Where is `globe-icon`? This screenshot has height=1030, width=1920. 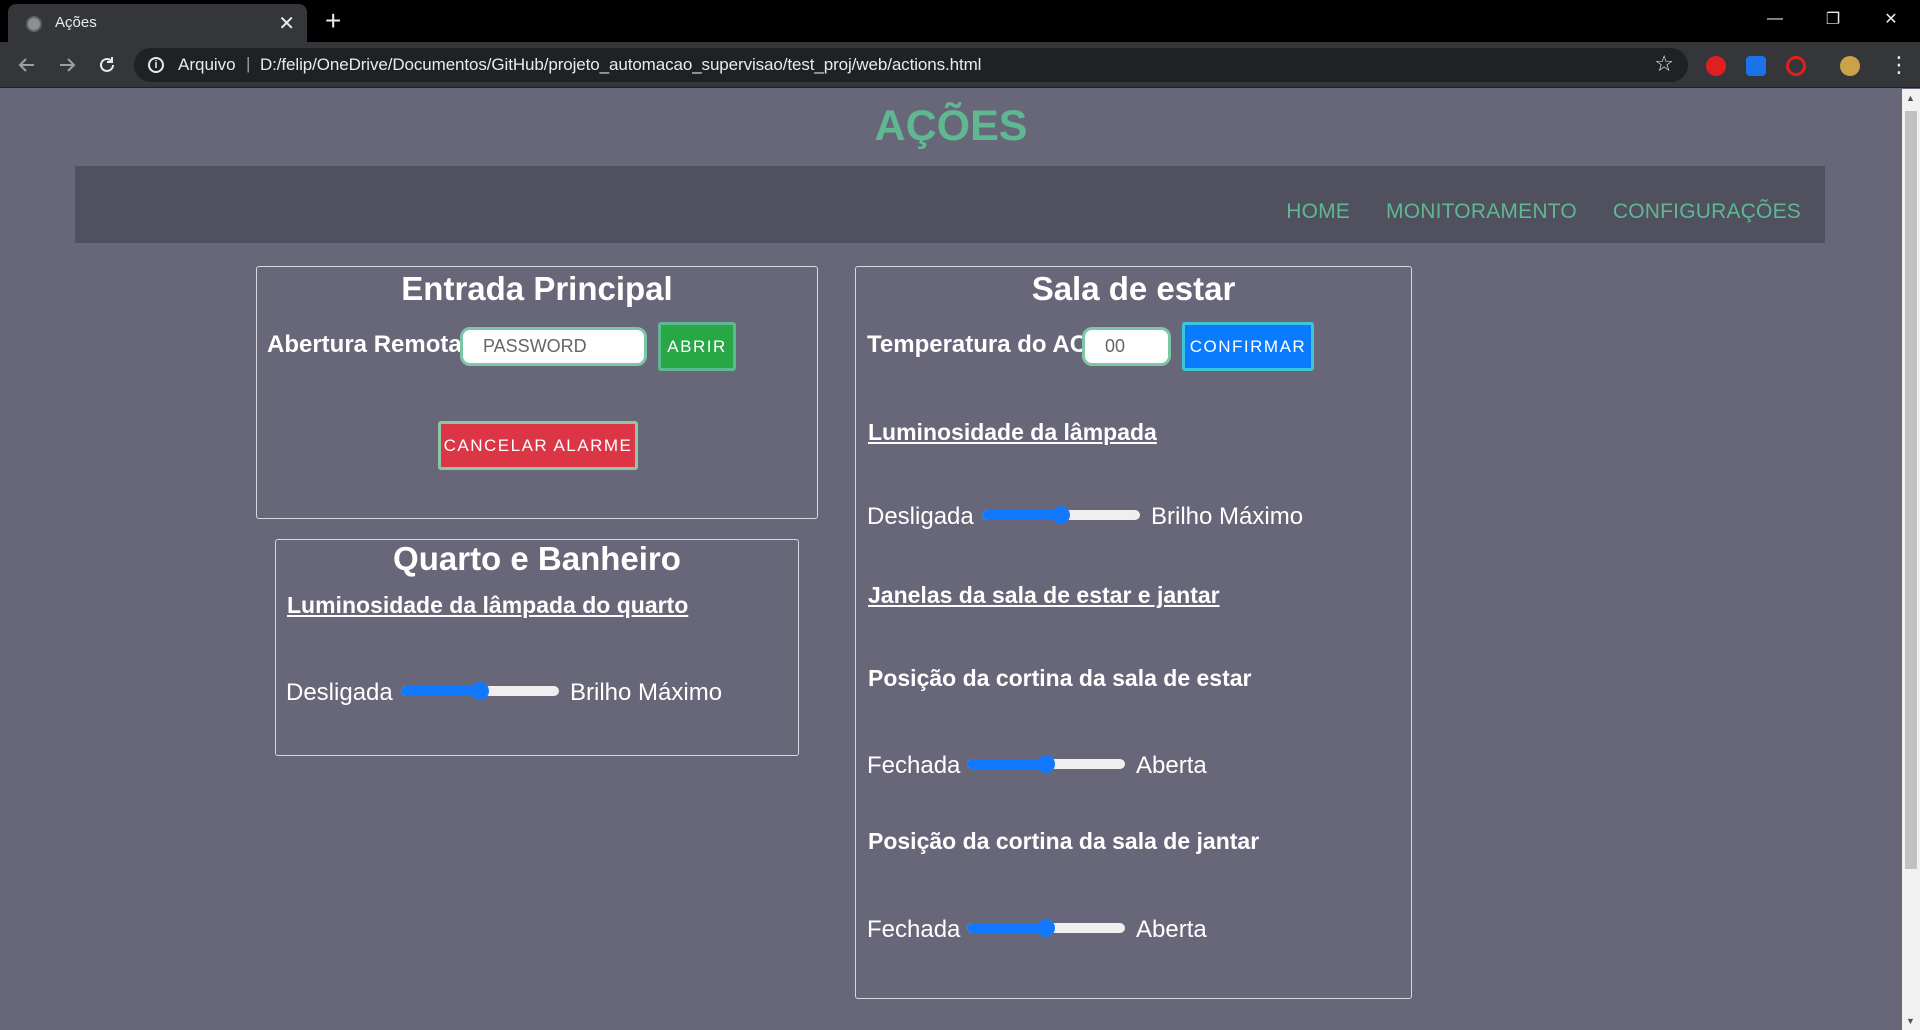 globe-icon is located at coordinates (34, 24).